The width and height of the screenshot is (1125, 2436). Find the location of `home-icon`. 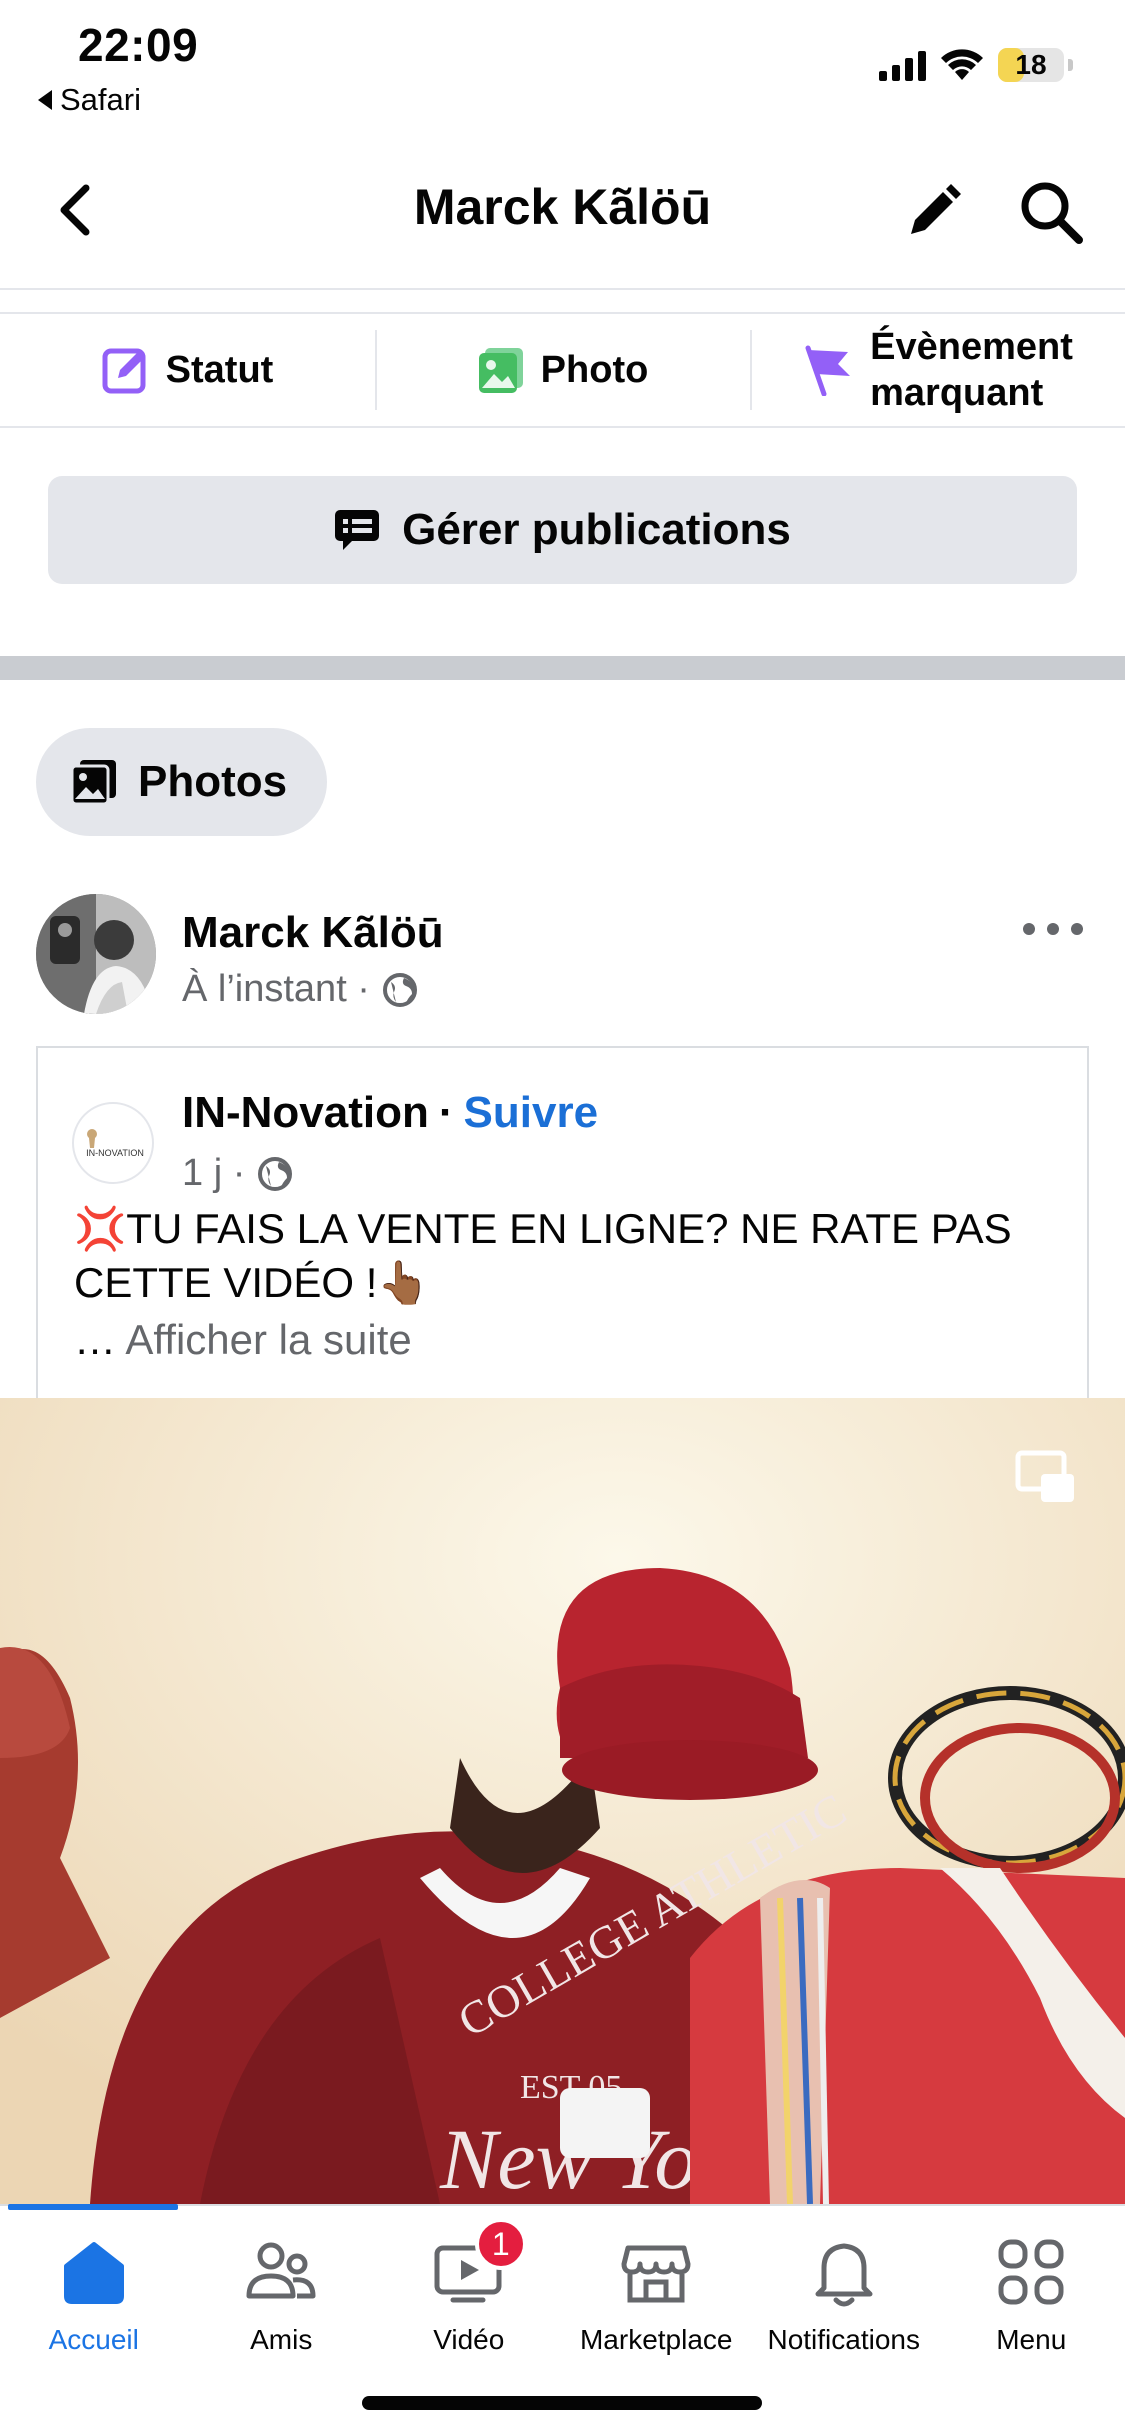

home-icon is located at coordinates (93, 2273).